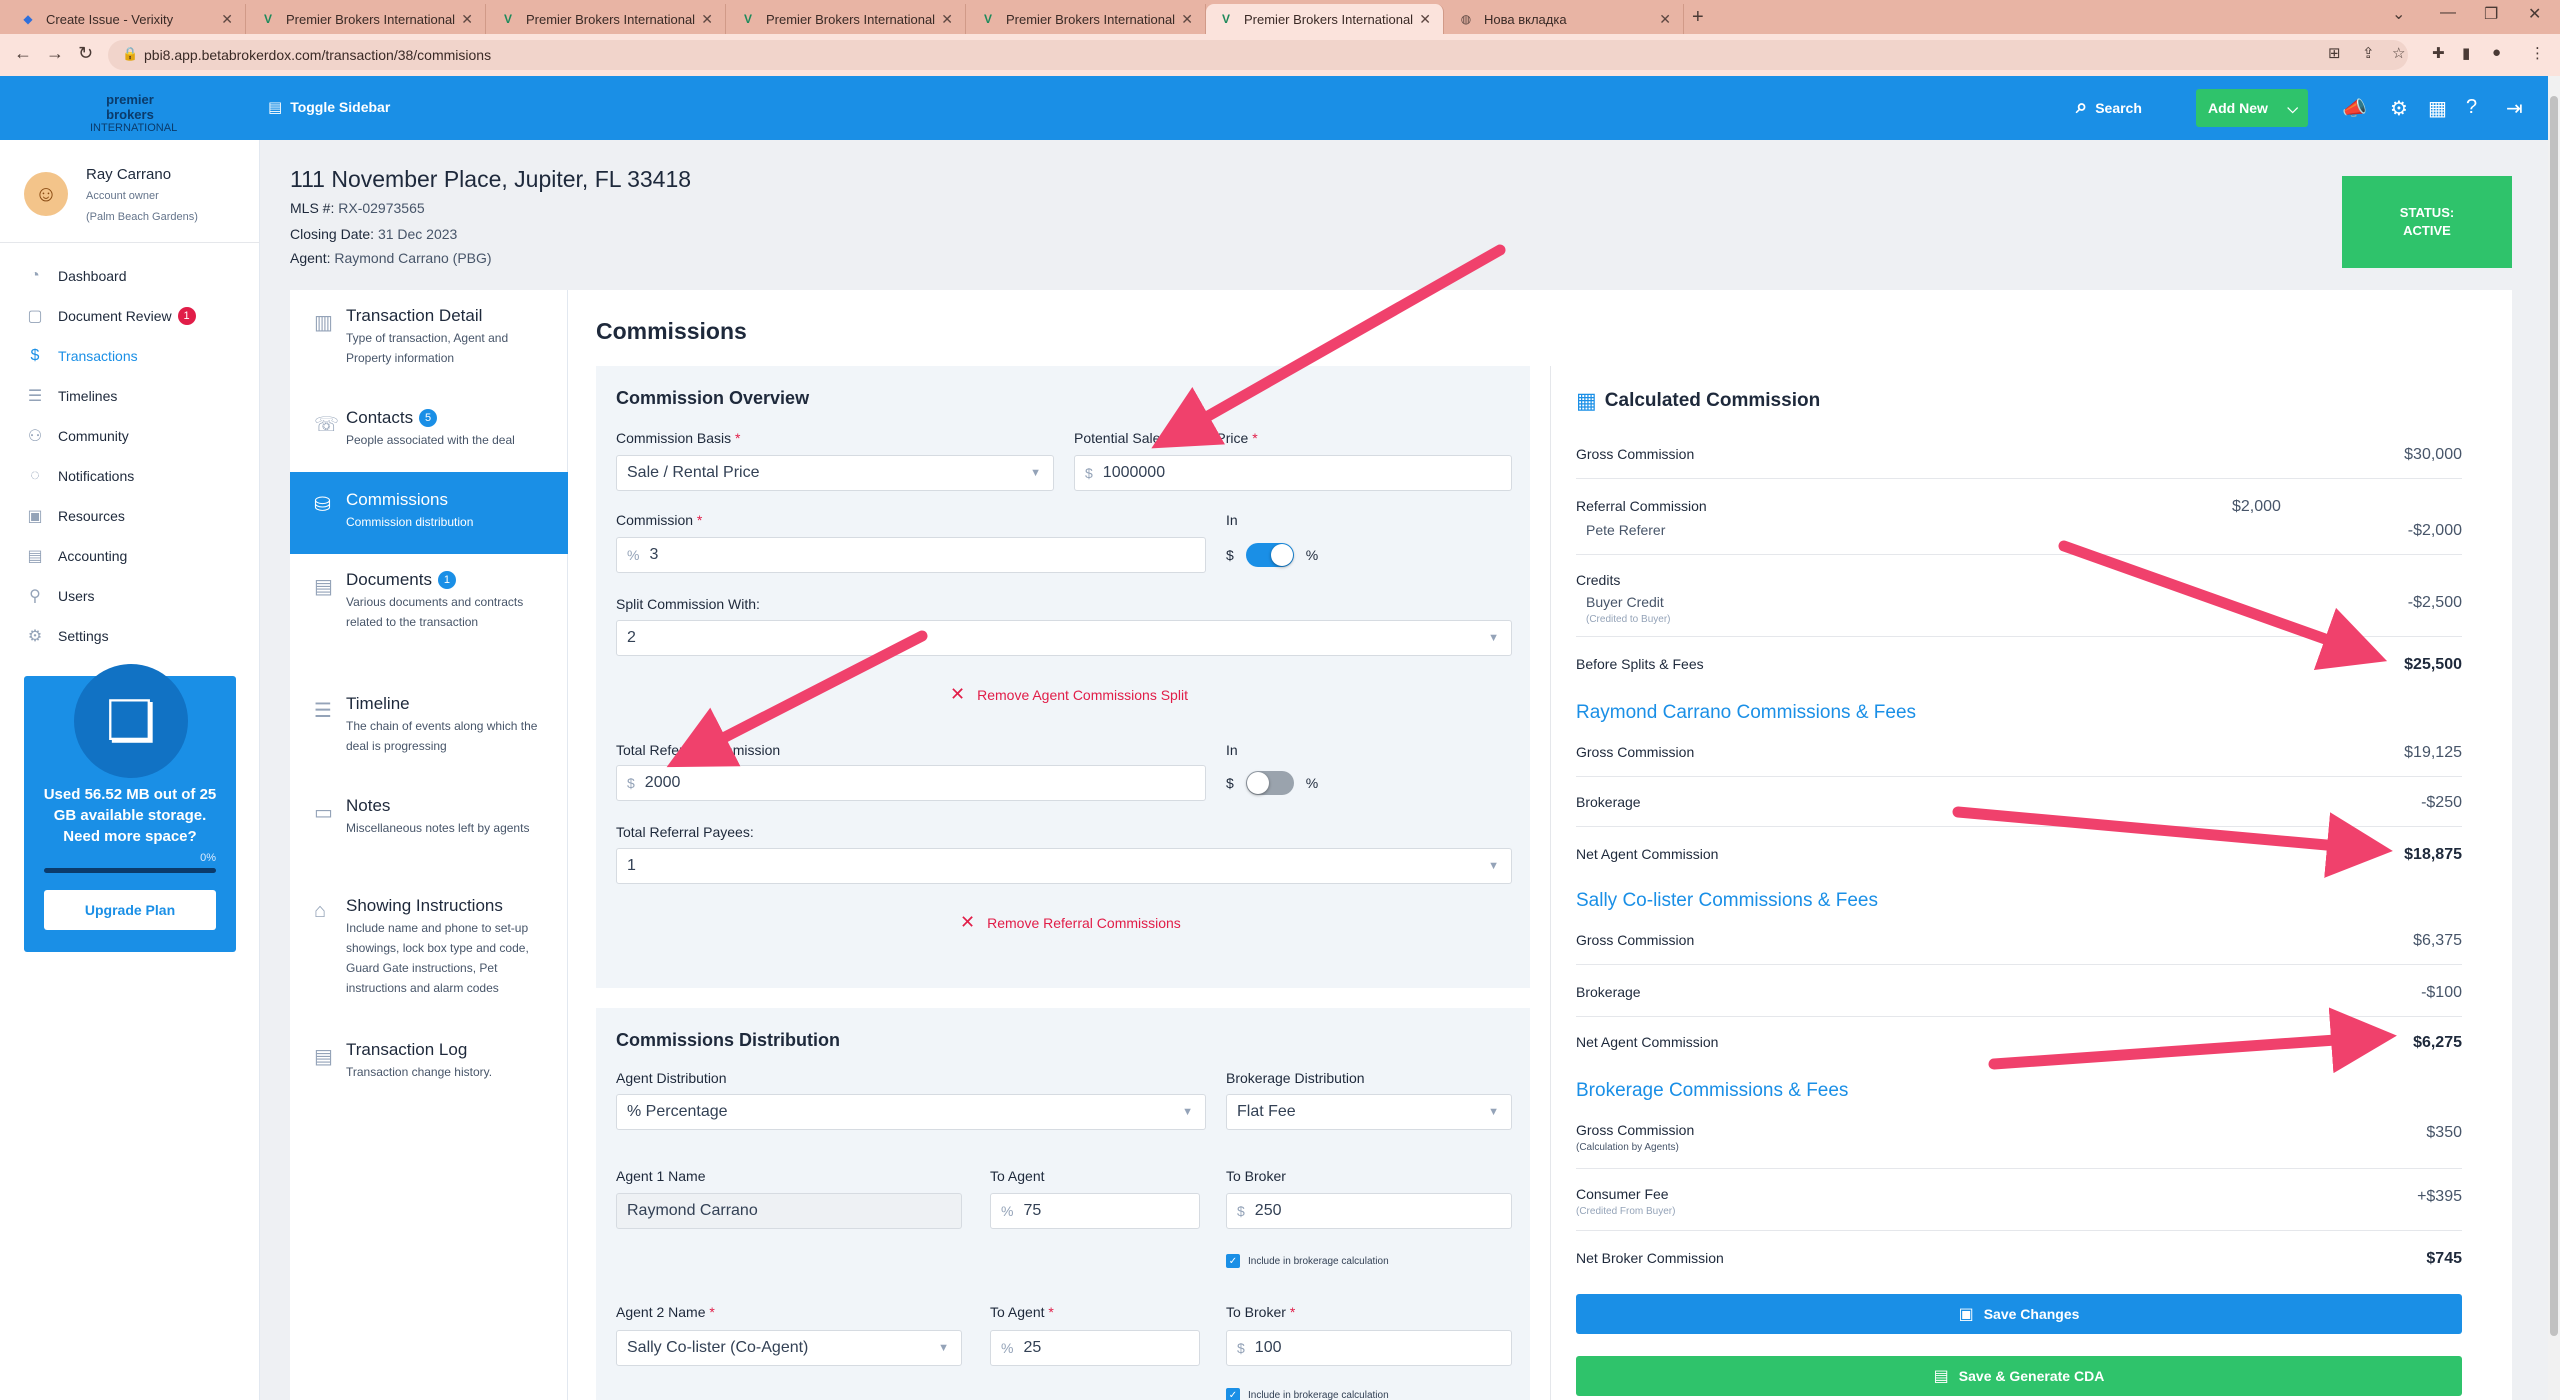  Describe the element at coordinates (835, 473) in the screenshot. I see `commission-basis-select: Sale / Rental Price ▼` at that location.